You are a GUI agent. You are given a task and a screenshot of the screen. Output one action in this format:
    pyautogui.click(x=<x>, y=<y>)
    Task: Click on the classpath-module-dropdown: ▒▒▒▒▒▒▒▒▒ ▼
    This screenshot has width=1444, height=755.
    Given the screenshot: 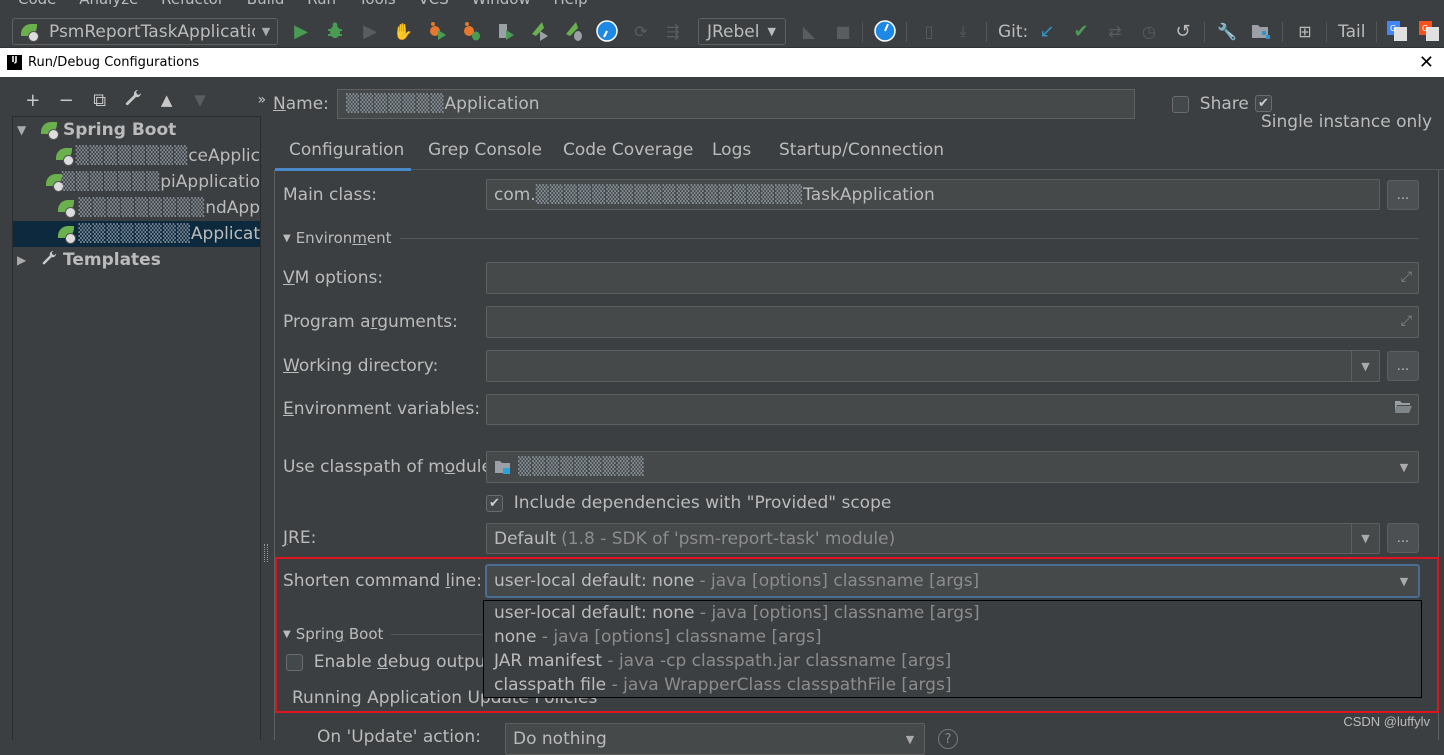 What is the action you would take?
    pyautogui.click(x=952, y=467)
    